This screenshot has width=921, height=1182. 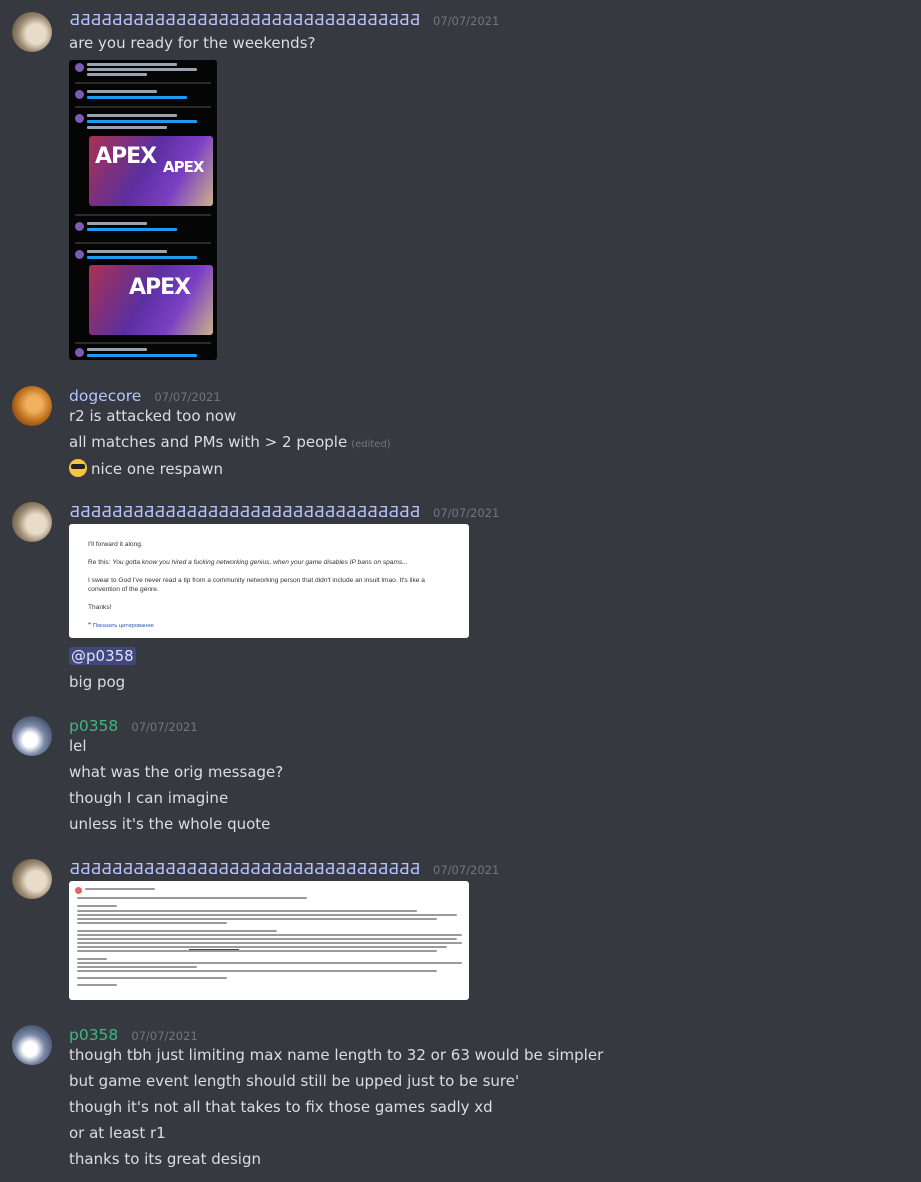 I want to click on avatar-icon, so click(x=78, y=890).